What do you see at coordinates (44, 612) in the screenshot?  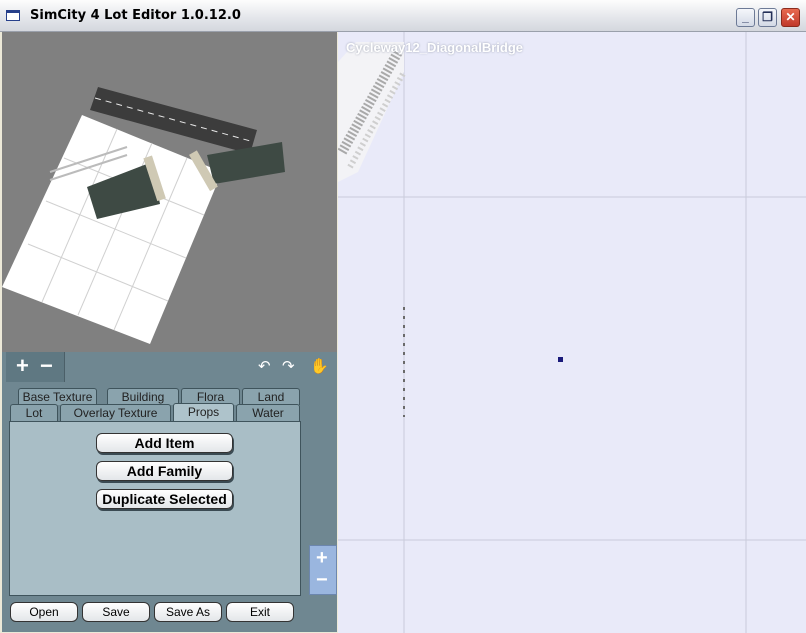 I see `open-button: Open` at bounding box center [44, 612].